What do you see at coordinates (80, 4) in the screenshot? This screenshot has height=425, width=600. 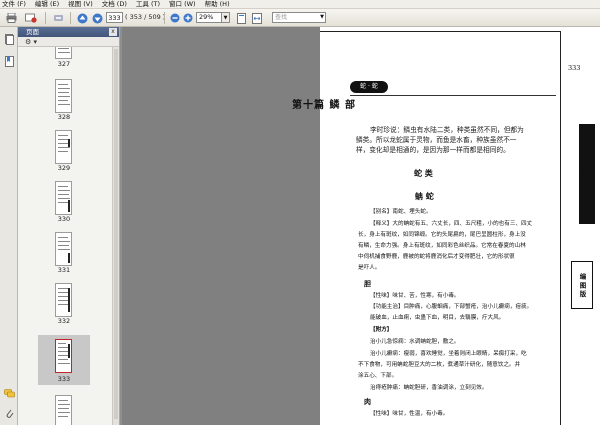 I see `menu-view: 视图 (V)` at bounding box center [80, 4].